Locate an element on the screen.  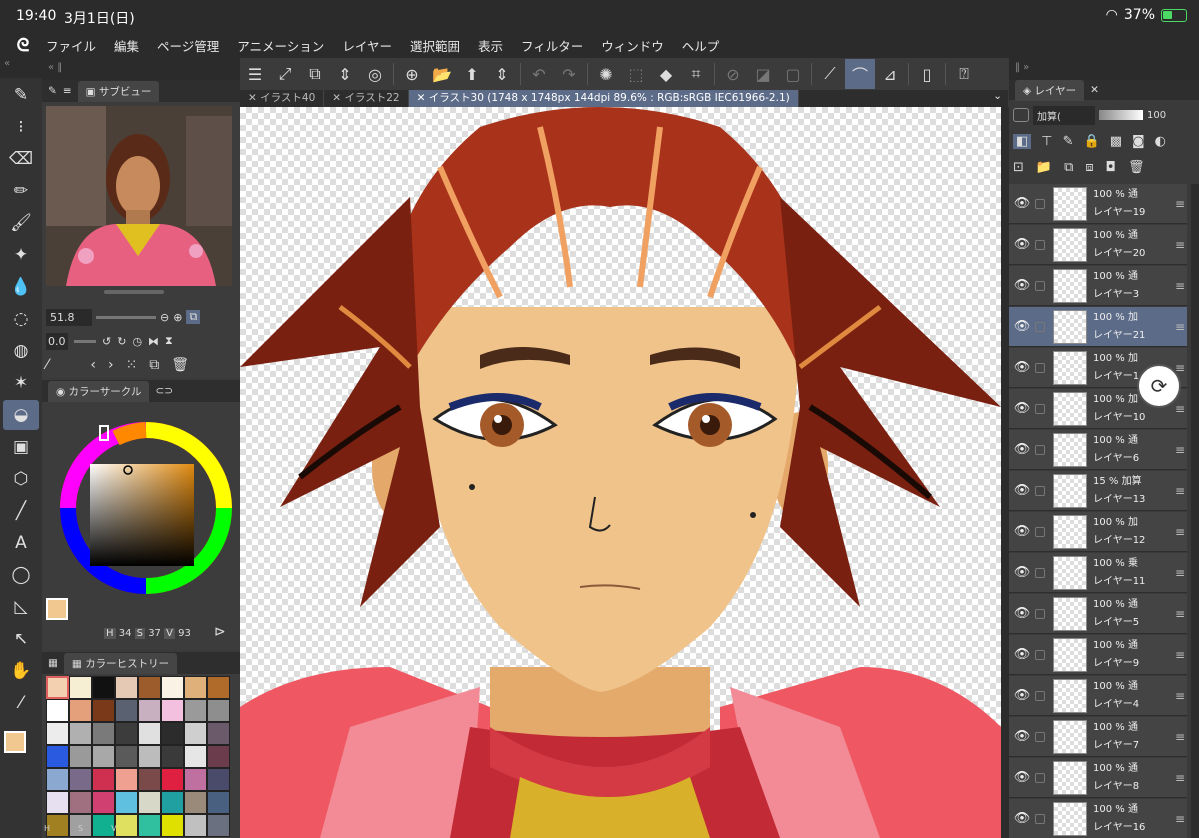
rotate-canvas-button: ⟳ is located at coordinates (1159, 386).